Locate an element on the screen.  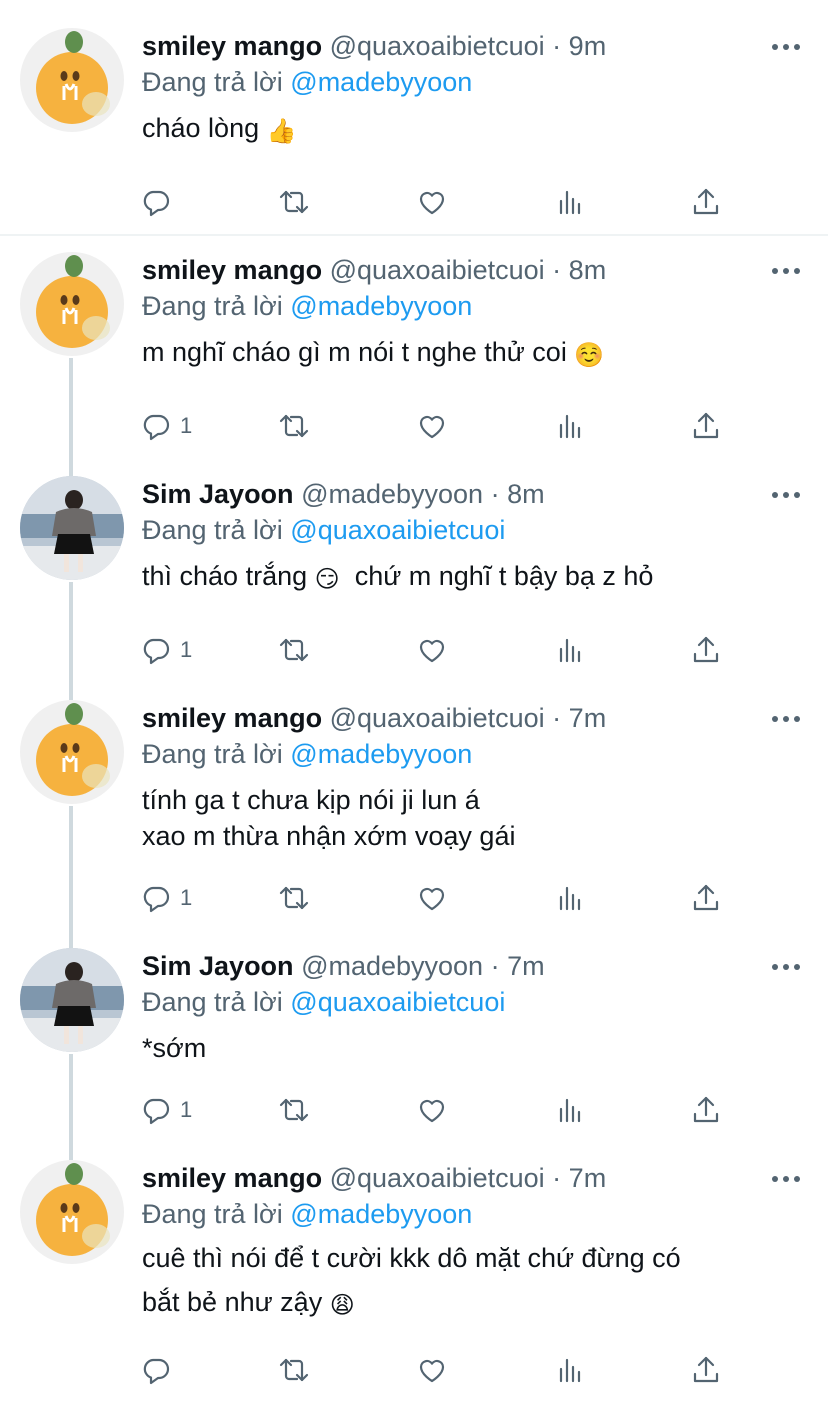
tweet-header: Sim Jayoon @madebyyoon · 7m is located at coordinates (470, 966).